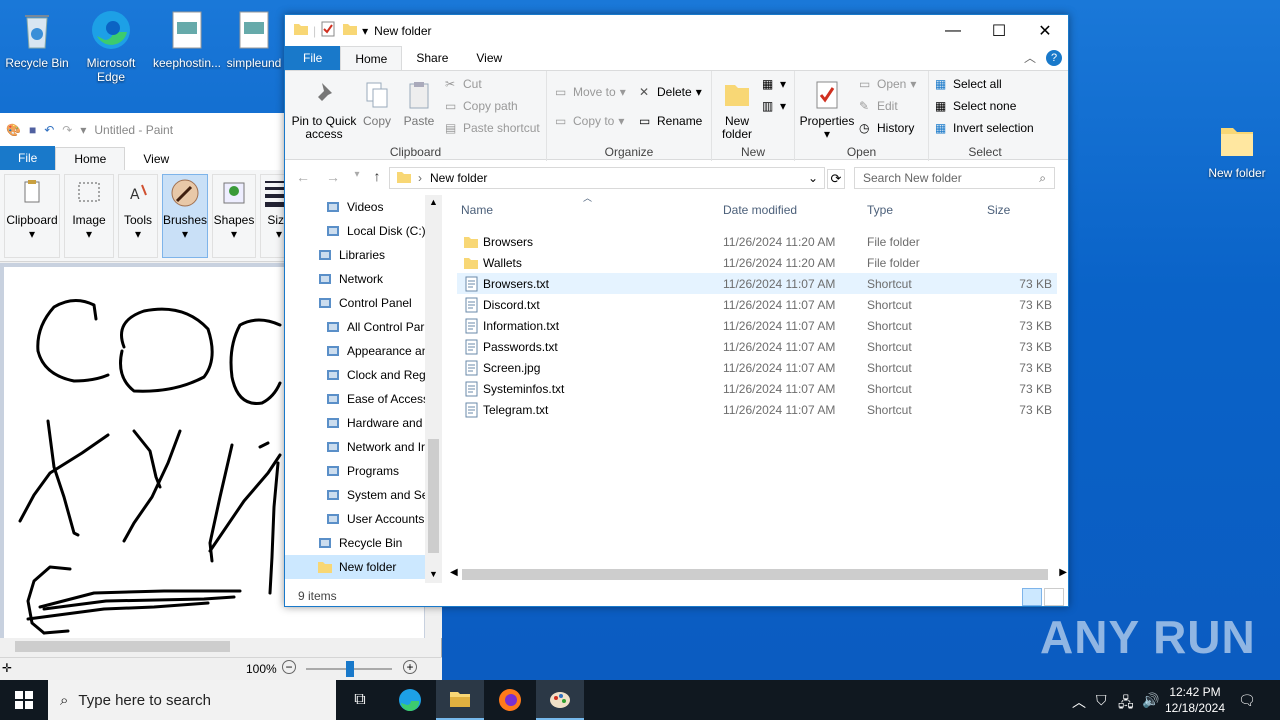 Image resolution: width=1280 pixels, height=720 pixels. Describe the element at coordinates (360, 700) in the screenshot. I see `task-view-button: ⧉` at that location.